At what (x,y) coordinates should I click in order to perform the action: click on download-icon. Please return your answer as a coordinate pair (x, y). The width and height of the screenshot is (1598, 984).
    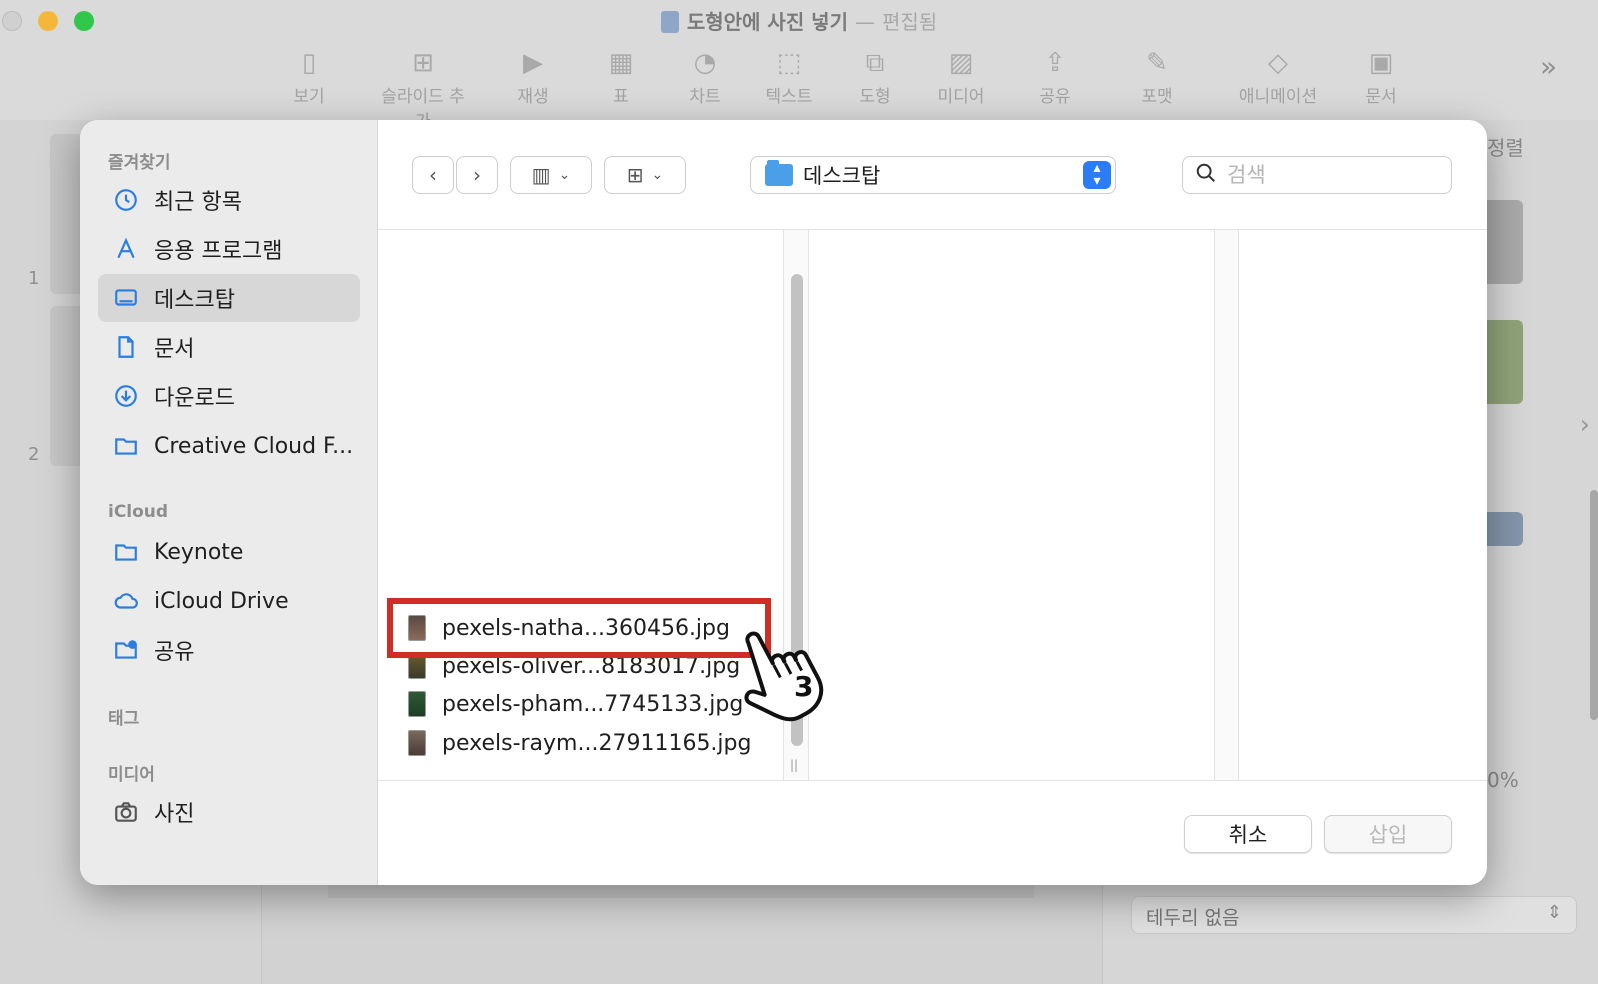
    Looking at the image, I should click on (126, 396).